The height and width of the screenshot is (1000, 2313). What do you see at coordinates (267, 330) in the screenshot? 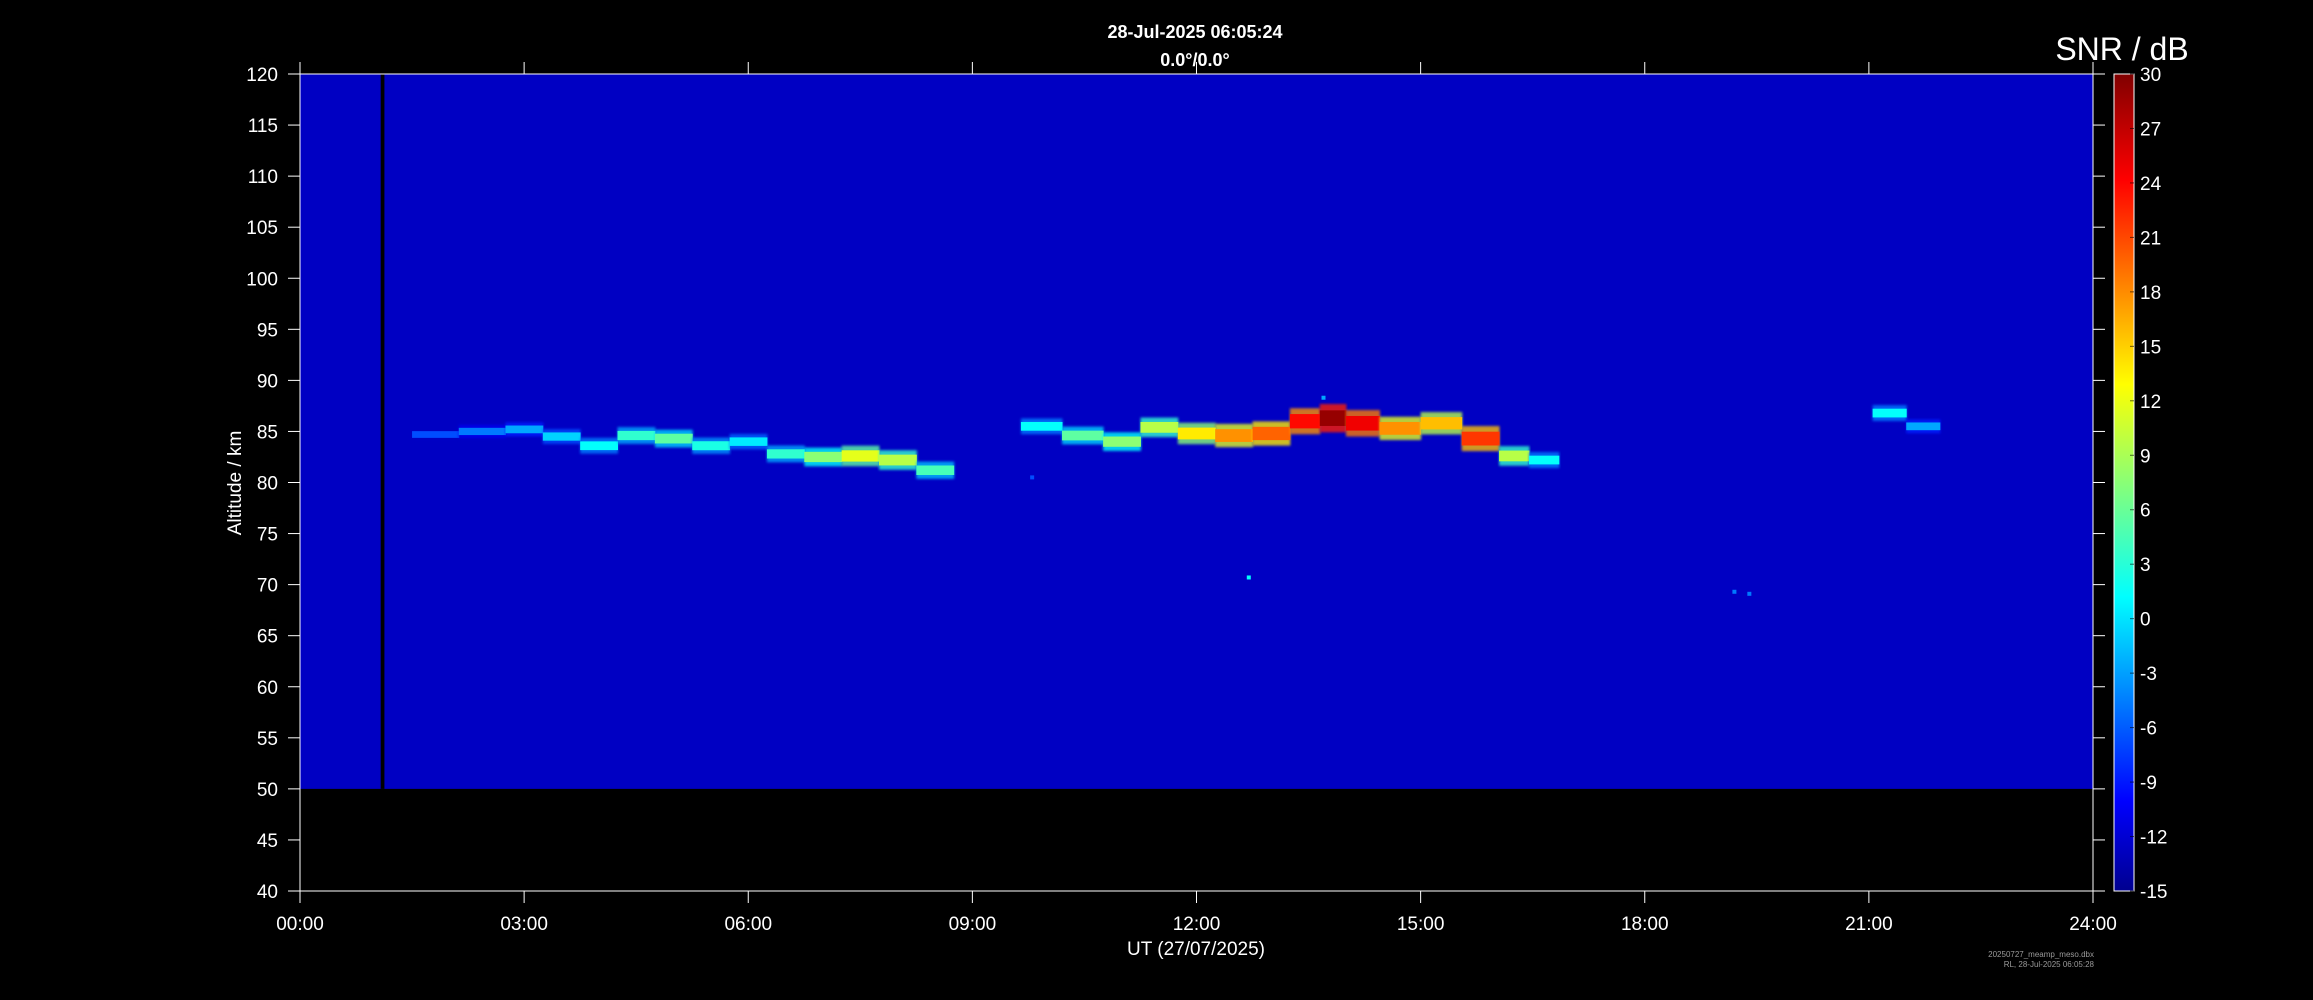
I see `y-tick-label: 95` at bounding box center [267, 330].